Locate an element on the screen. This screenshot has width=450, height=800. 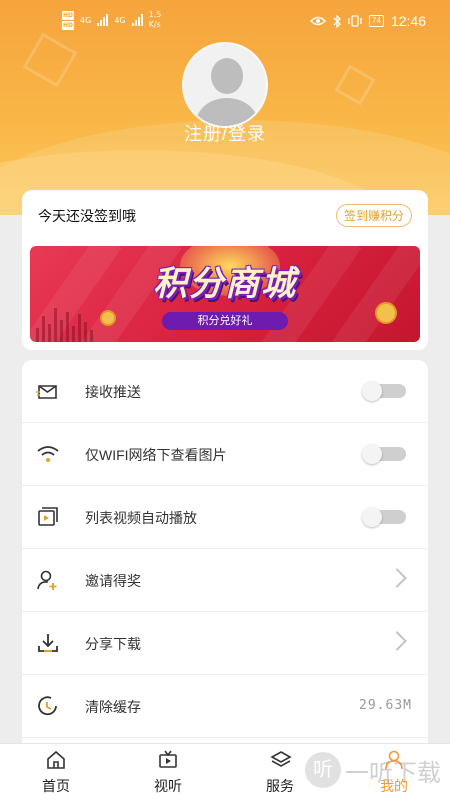
setting-row-autoplay-video: 列表视频自动播放 is located at coordinates (225, 517).